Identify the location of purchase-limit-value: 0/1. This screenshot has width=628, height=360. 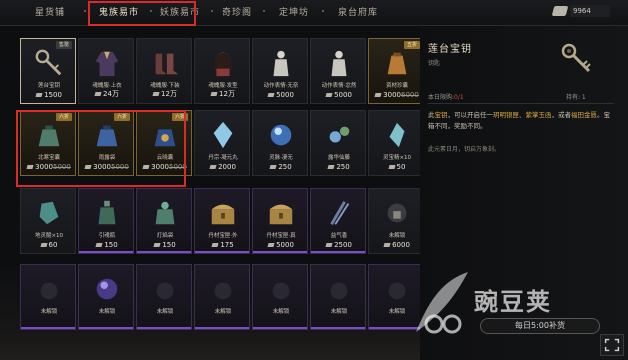
(459, 97).